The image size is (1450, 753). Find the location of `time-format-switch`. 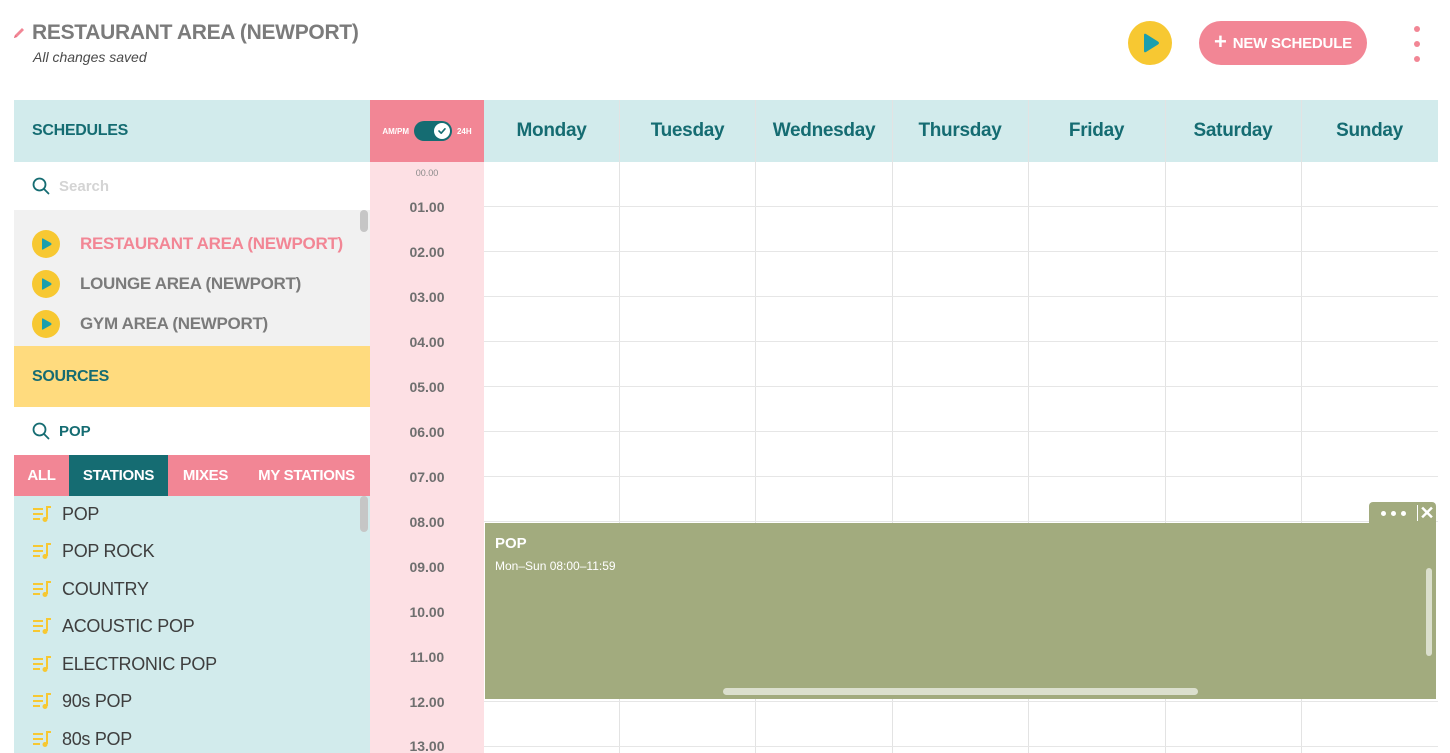

time-format-switch is located at coordinates (432, 131).